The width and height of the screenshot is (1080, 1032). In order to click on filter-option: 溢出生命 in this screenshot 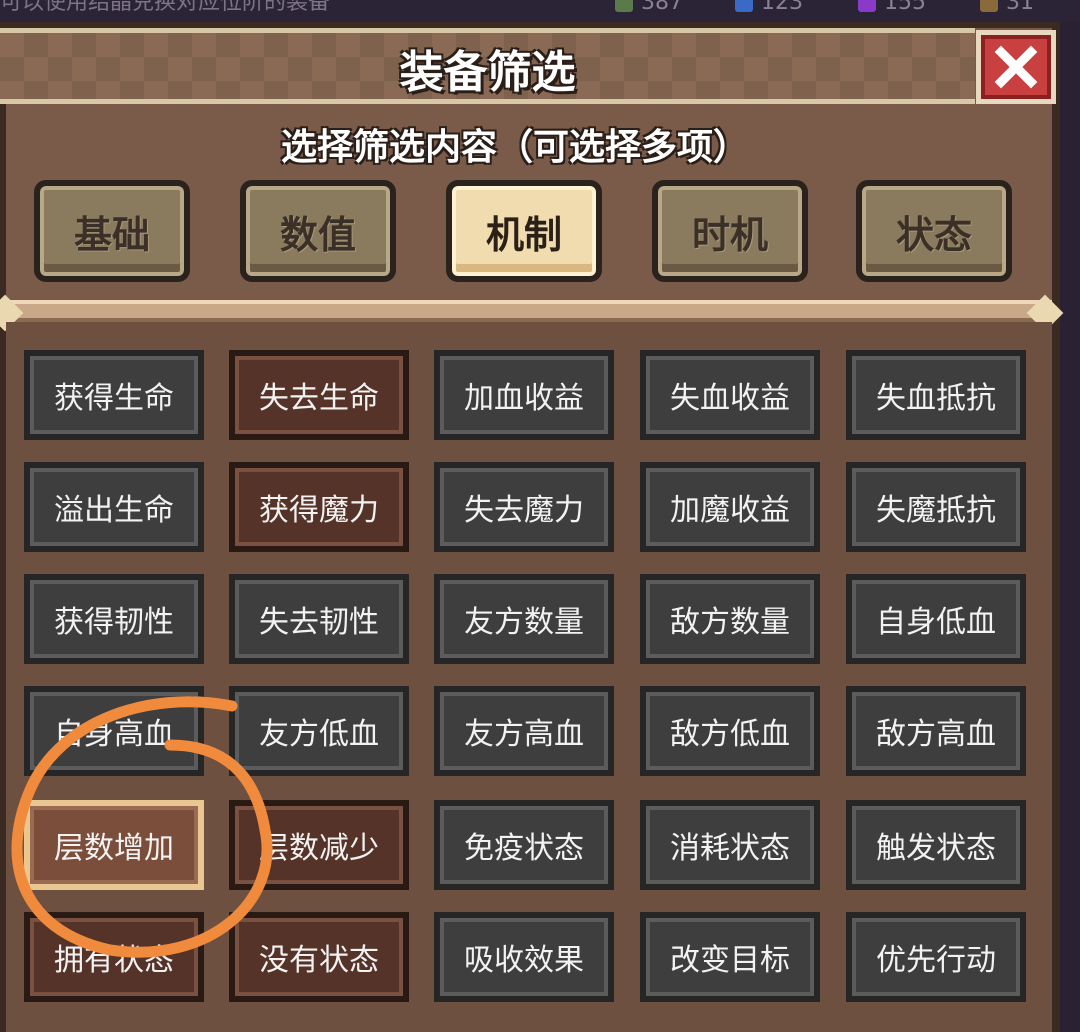, I will do `click(114, 507)`.